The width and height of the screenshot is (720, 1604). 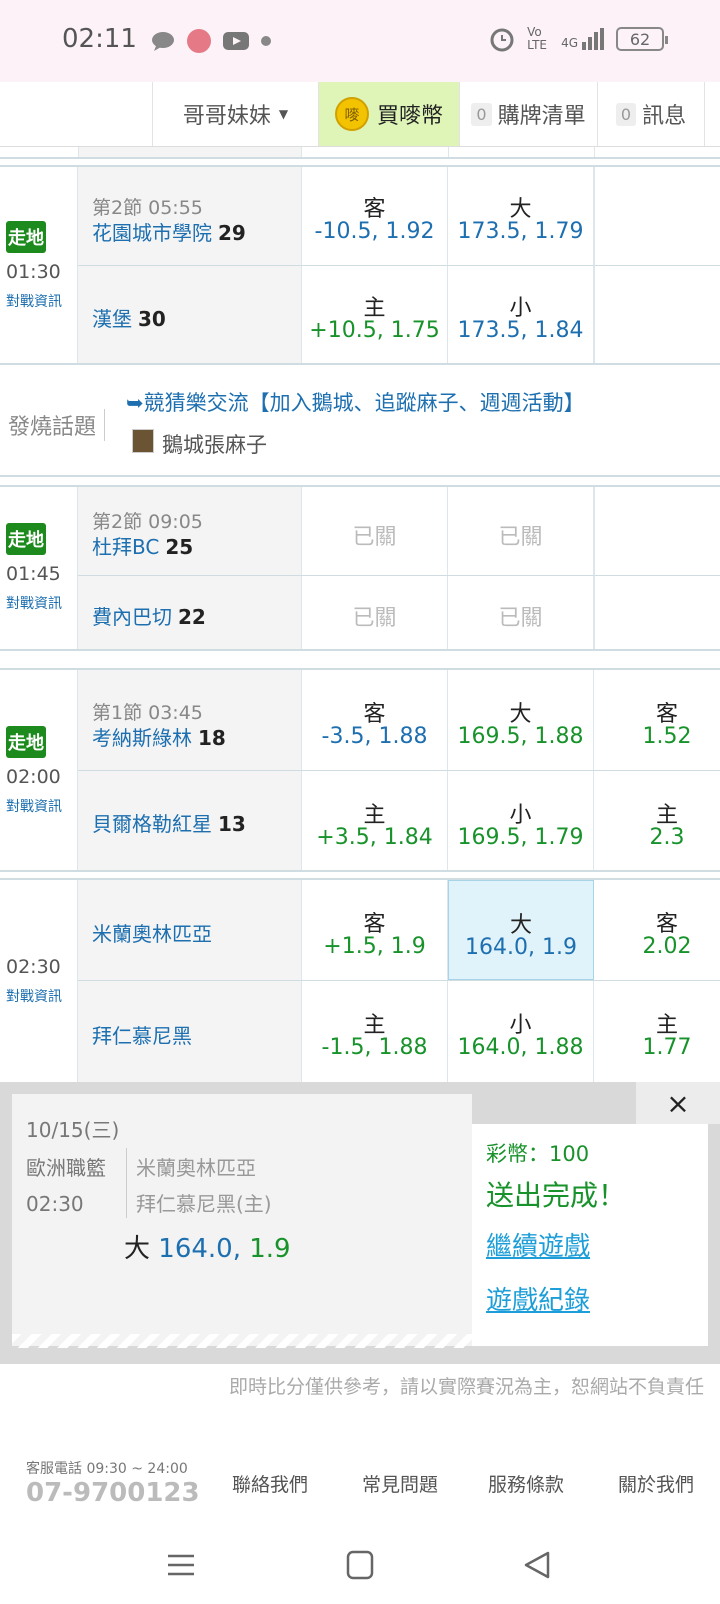 What do you see at coordinates (375, 820) in the screenshot?
I see `odds-cell: 主 +3.5, 1.84` at bounding box center [375, 820].